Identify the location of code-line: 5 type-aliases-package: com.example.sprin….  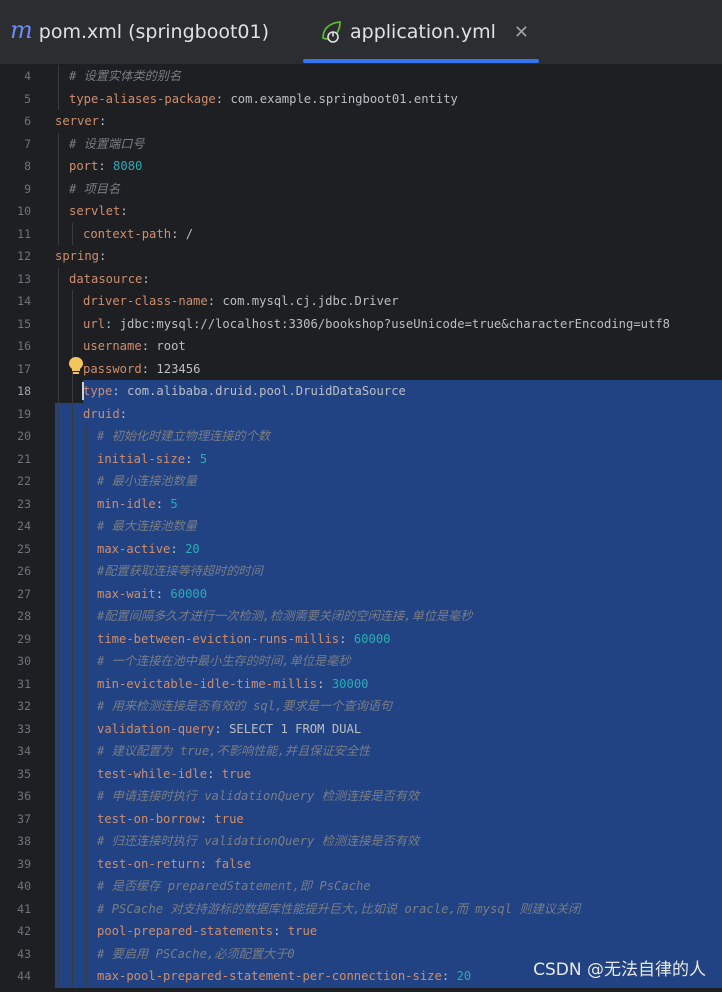
(361, 98).